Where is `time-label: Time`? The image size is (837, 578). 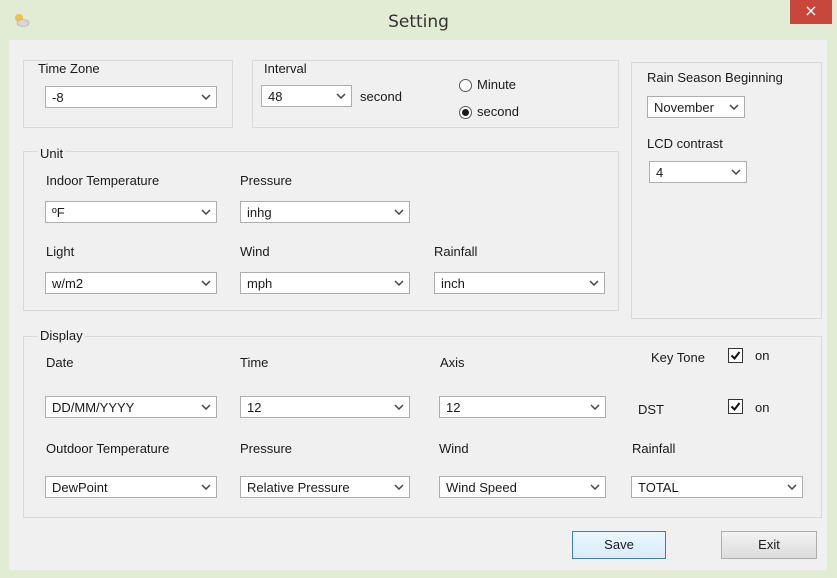 time-label: Time is located at coordinates (254, 362).